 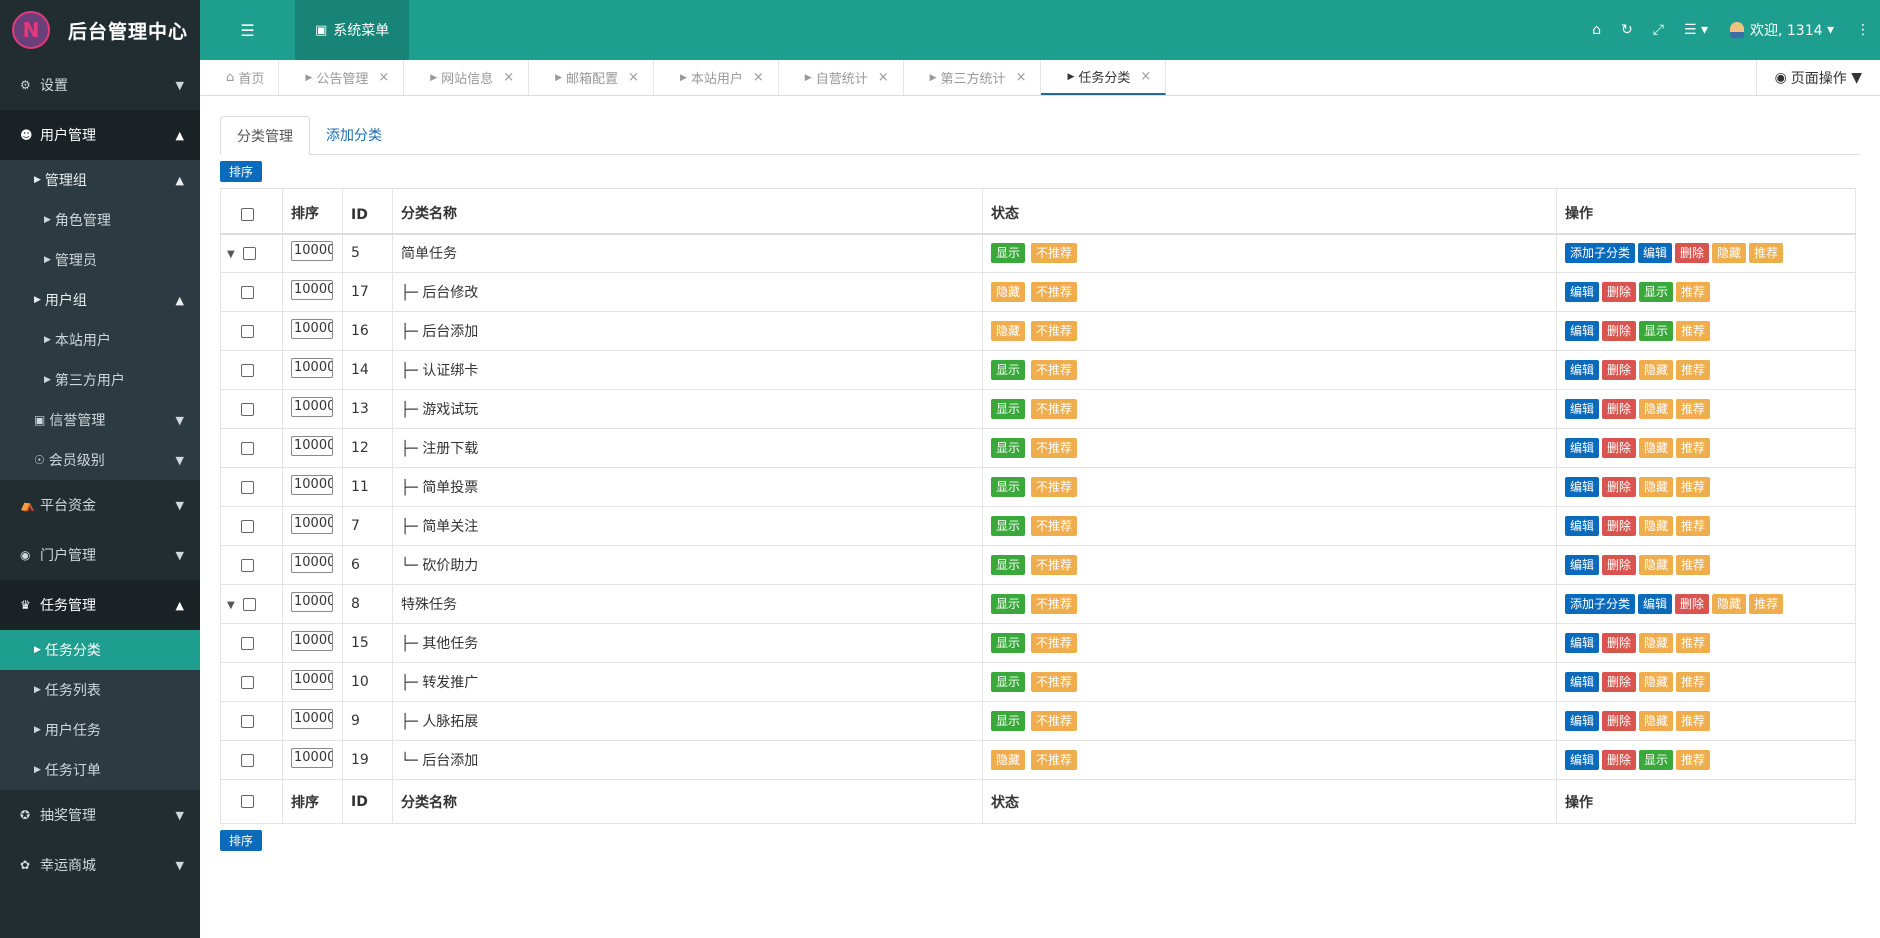 I want to click on sidebar-item-user-group: ▶ 用户组 ▲, so click(x=100, y=300).